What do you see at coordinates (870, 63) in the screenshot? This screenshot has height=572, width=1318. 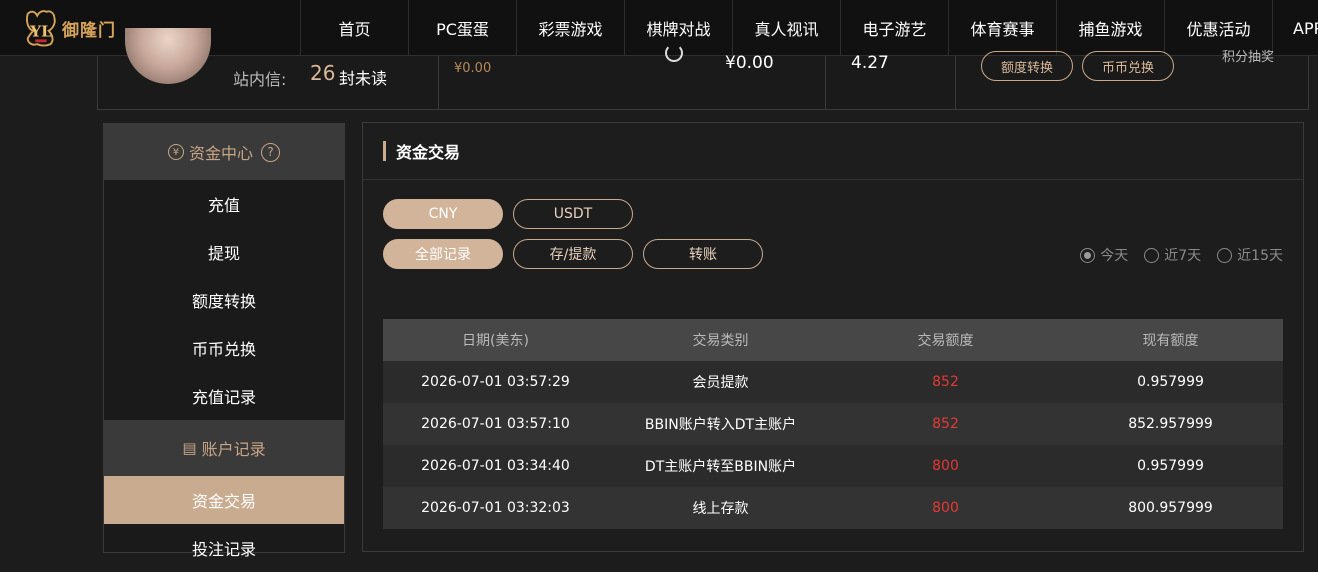 I see `points-value: 4.27` at bounding box center [870, 63].